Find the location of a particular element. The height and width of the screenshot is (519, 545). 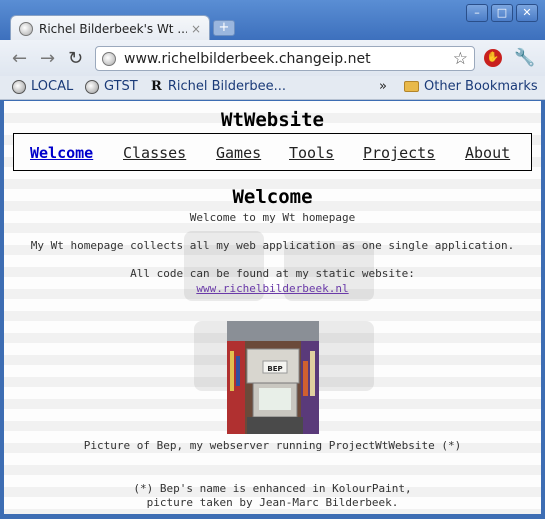

reload-button: ↻ is located at coordinates (75, 58).